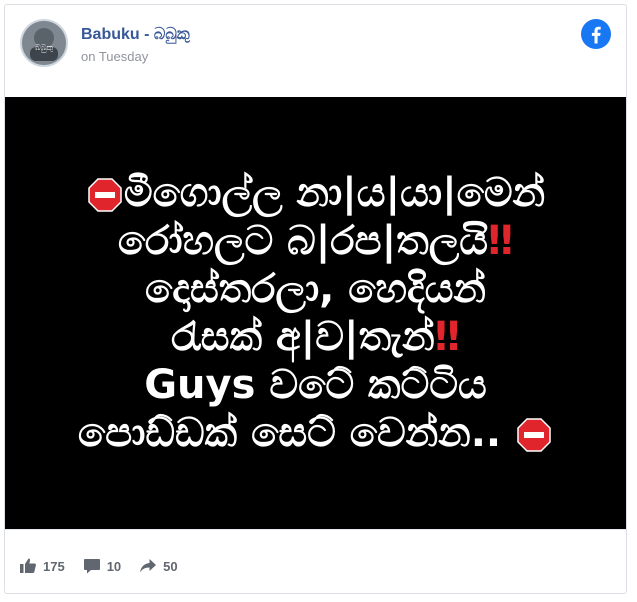 The height and width of the screenshot is (602, 637). What do you see at coordinates (54, 566) in the screenshot?
I see `likes-count: 175` at bounding box center [54, 566].